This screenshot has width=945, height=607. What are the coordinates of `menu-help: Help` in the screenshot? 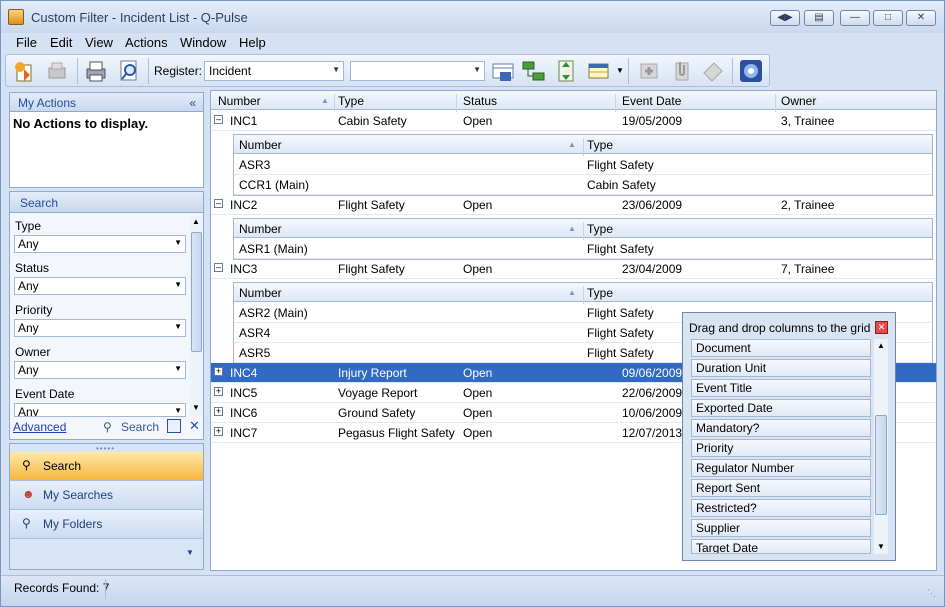 It's located at (252, 42).